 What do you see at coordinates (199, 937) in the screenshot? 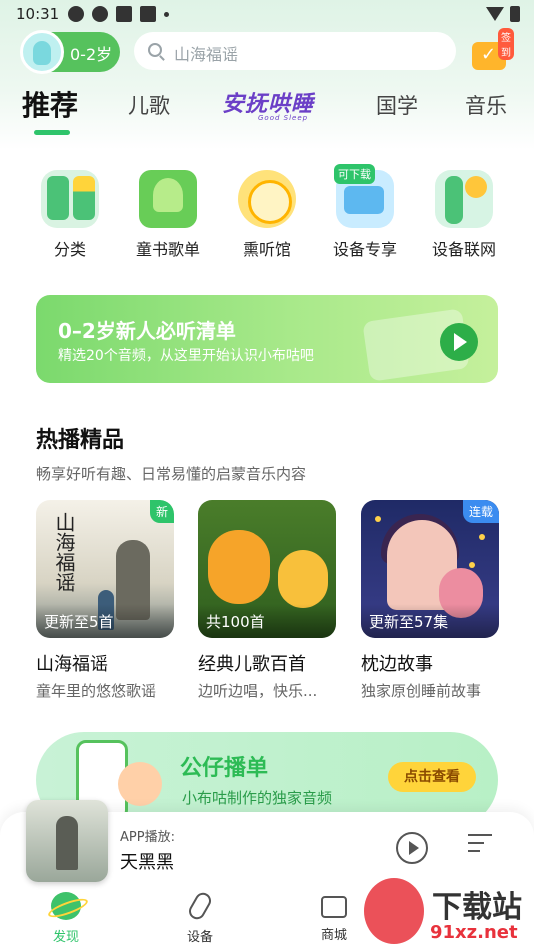
I see `nav-label: 设备` at bounding box center [199, 937].